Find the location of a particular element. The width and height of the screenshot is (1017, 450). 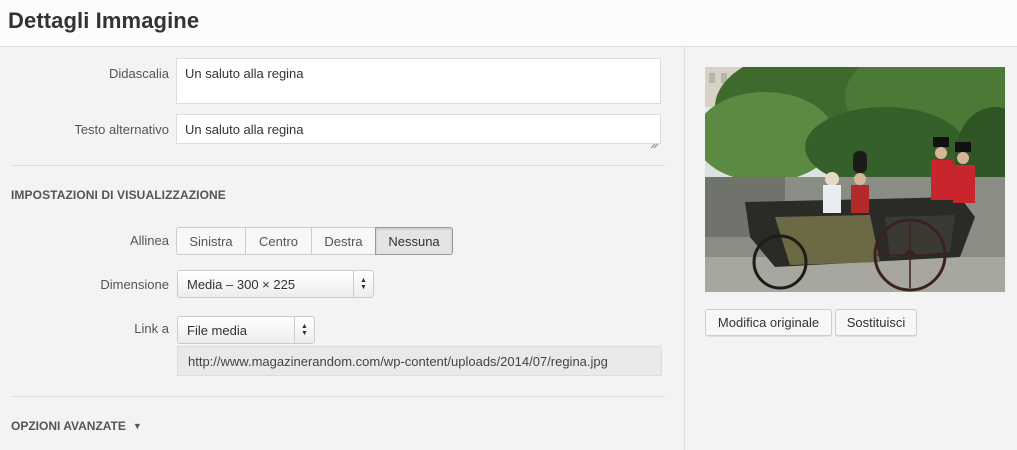

page-title: Dettagli Immagine is located at coordinates (104, 20).